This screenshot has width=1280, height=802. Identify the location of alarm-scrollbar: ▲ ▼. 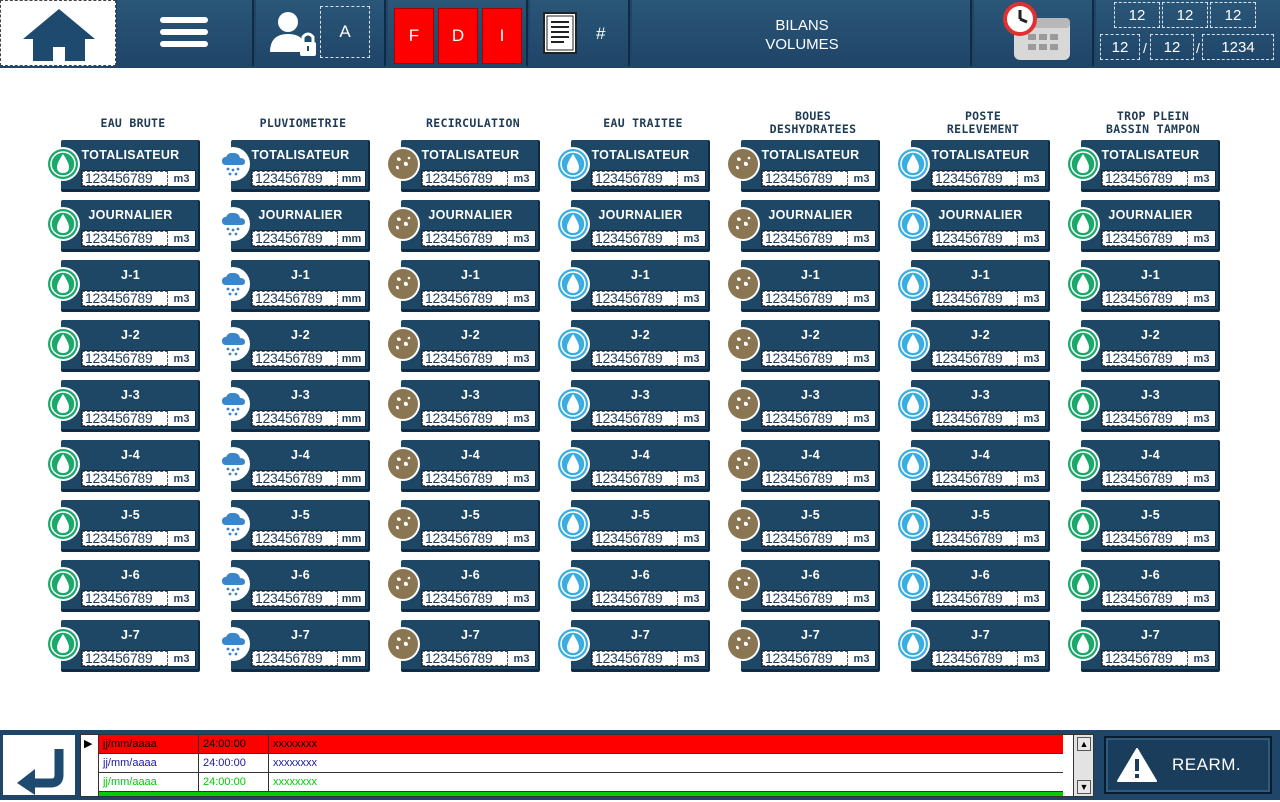
(1083, 765).